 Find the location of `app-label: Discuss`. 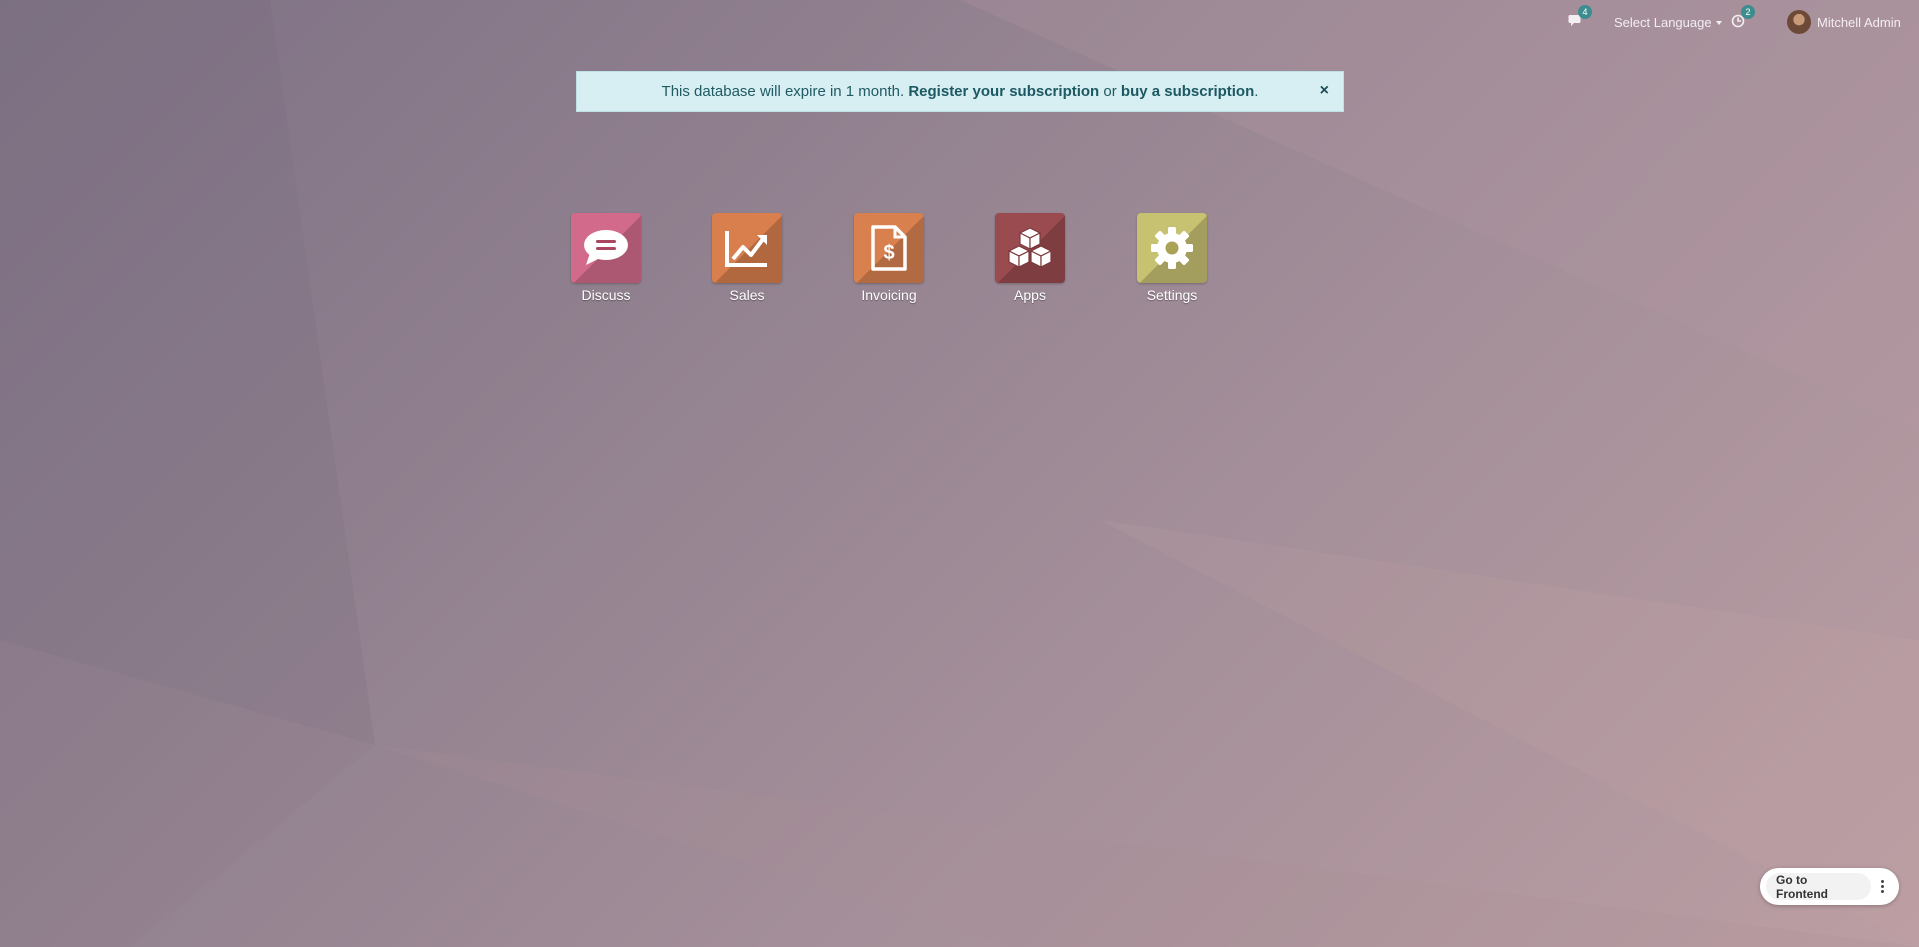

app-label: Discuss is located at coordinates (606, 295).